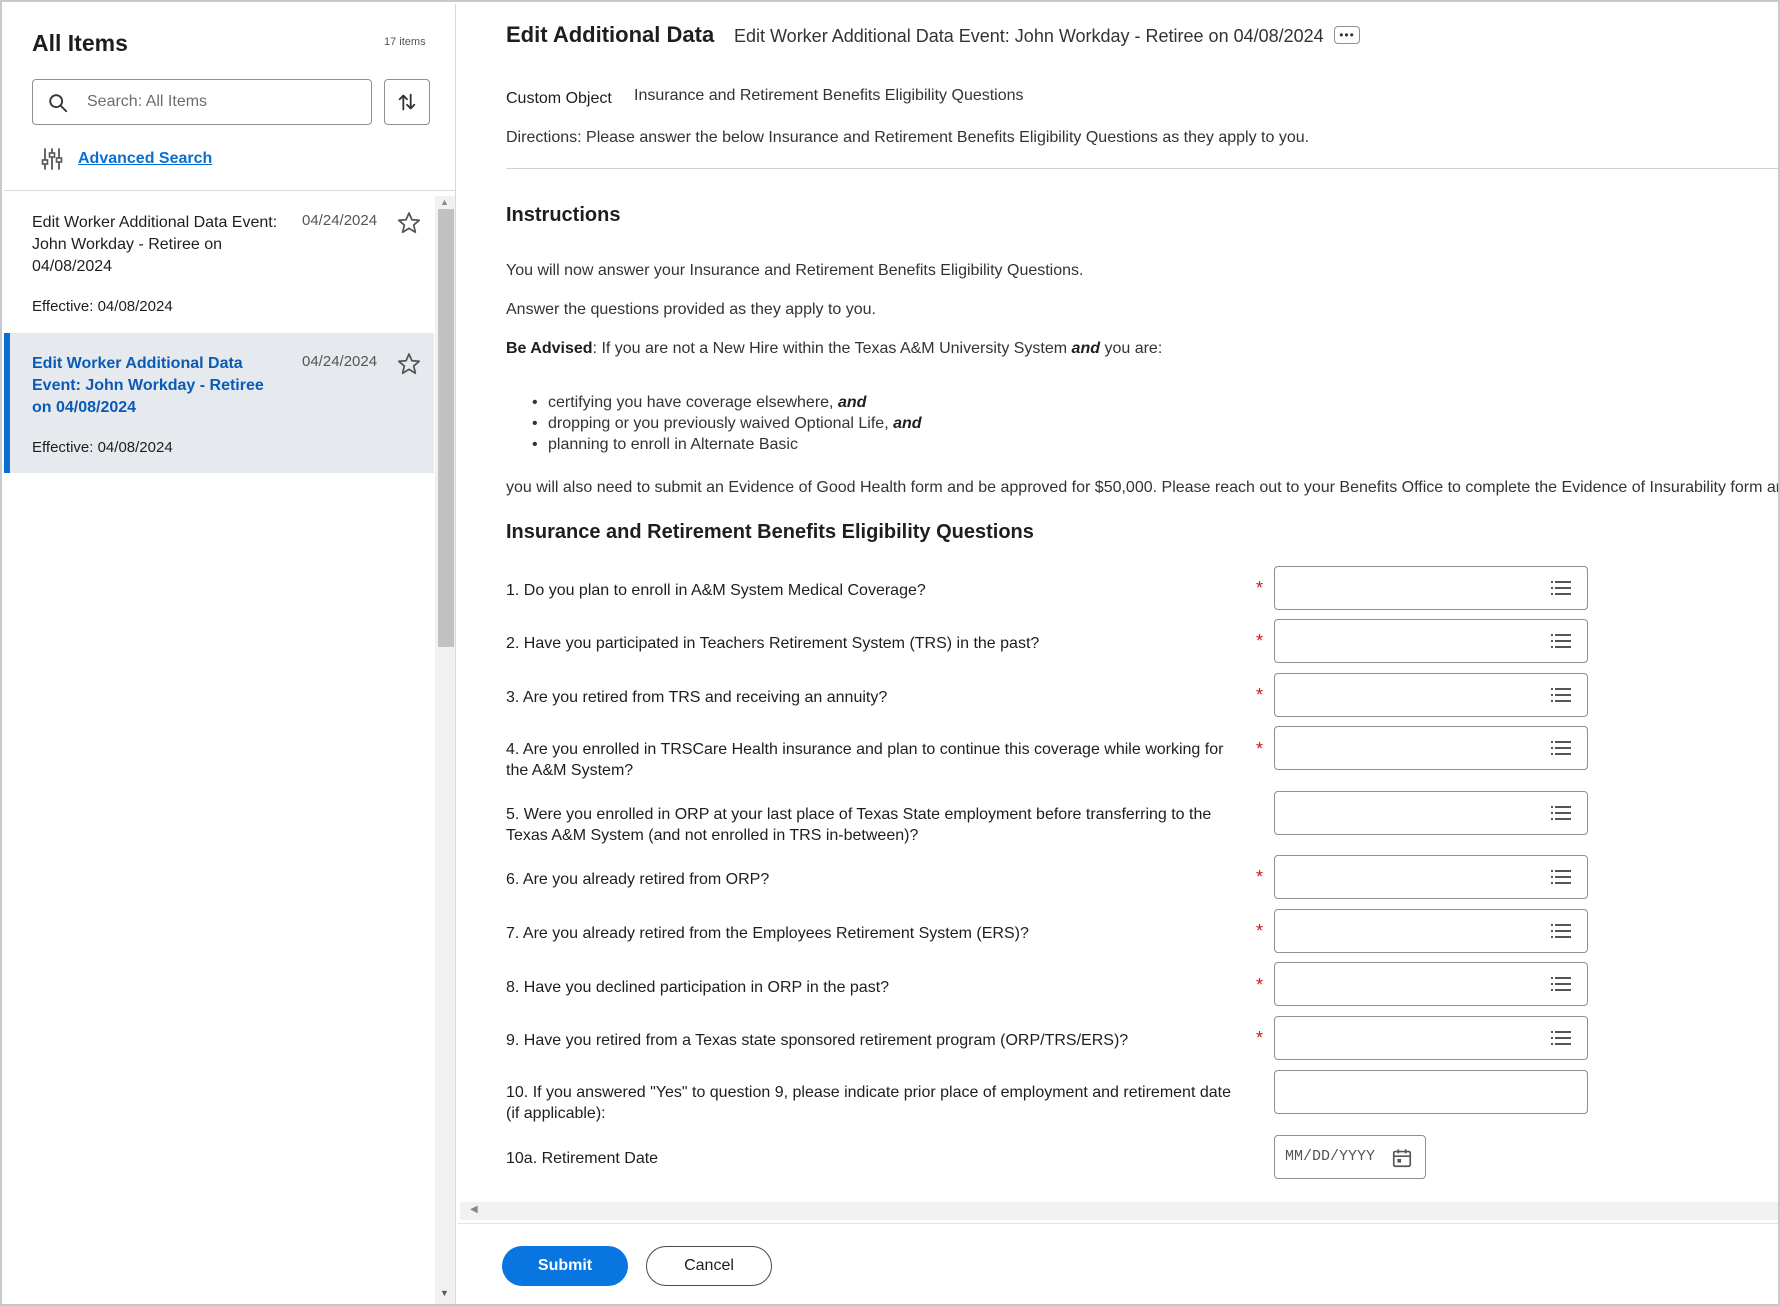 The height and width of the screenshot is (1306, 1780). What do you see at coordinates (1431, 877) in the screenshot?
I see `q6-select` at bounding box center [1431, 877].